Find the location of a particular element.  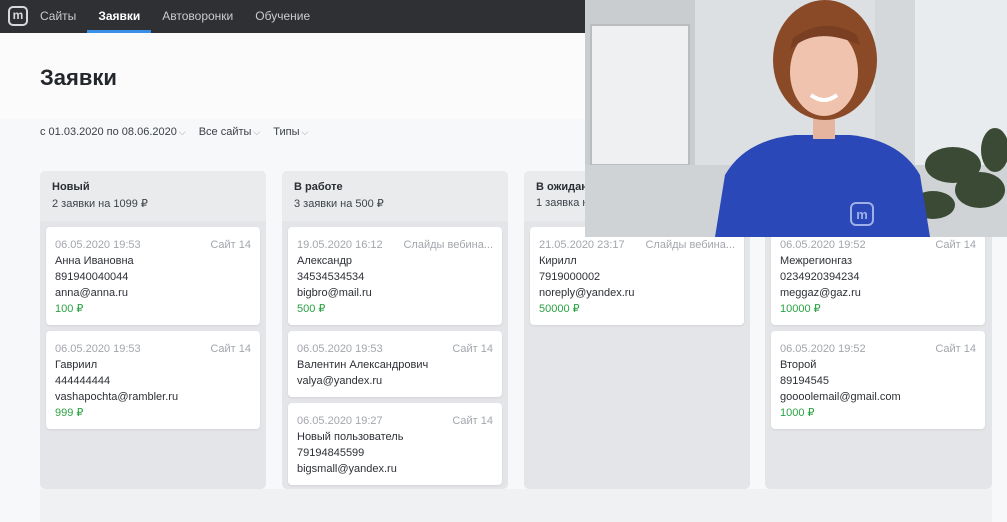

card-price: 10000 ₽ is located at coordinates (800, 309).